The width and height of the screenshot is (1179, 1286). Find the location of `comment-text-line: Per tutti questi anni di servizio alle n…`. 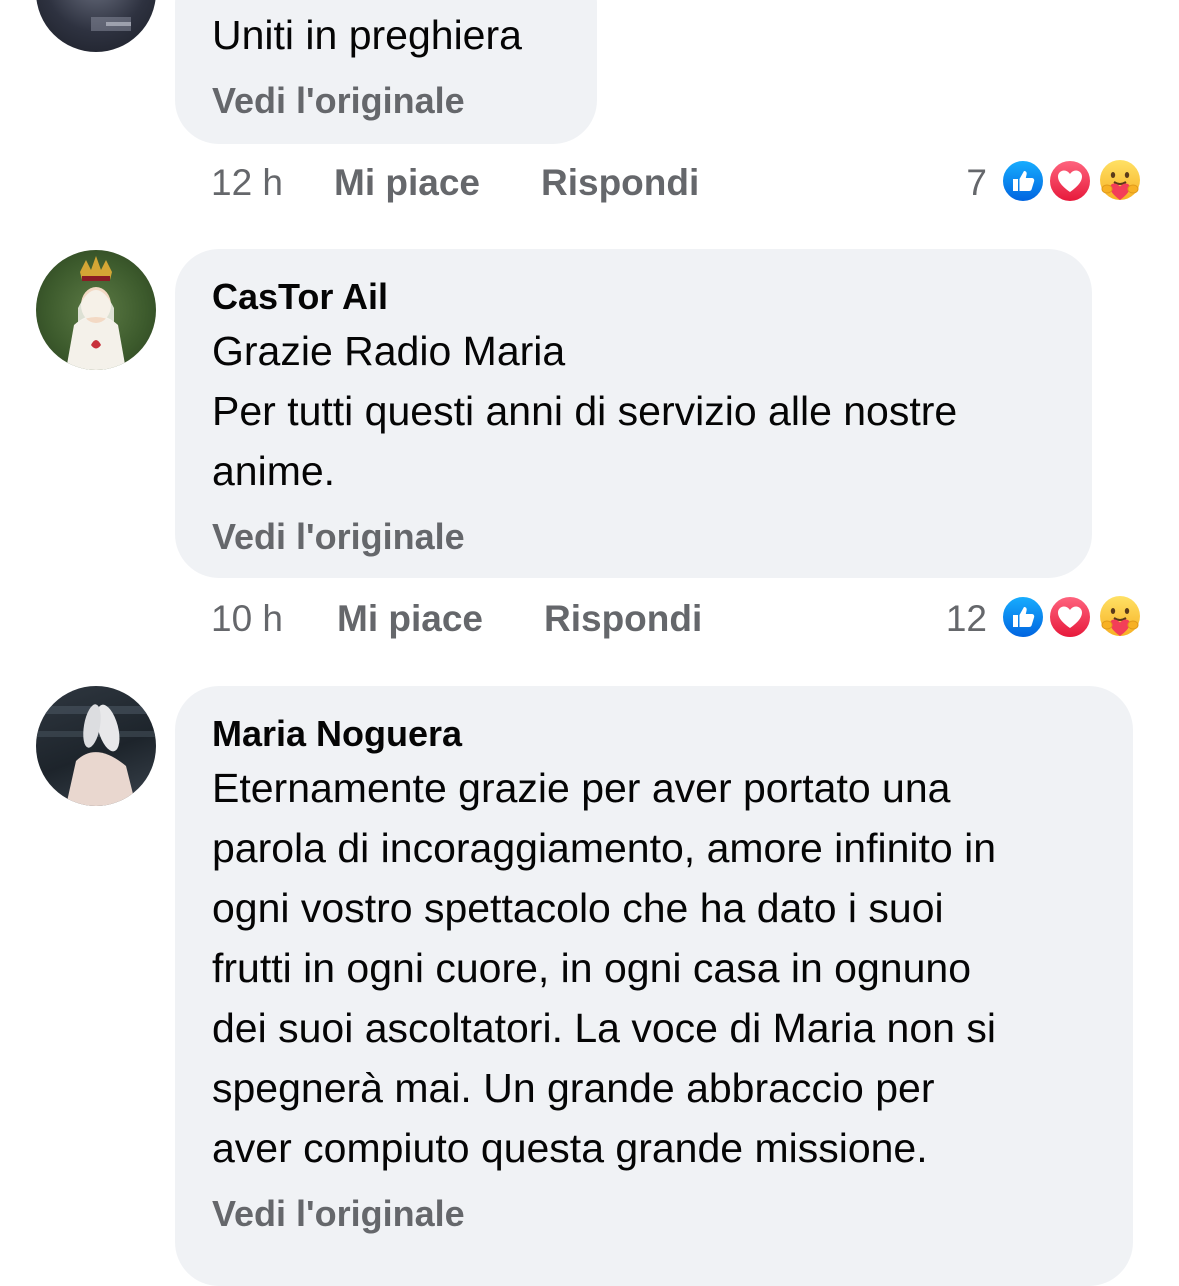

comment-text-line: Per tutti questi anni di servizio alle n… is located at coordinates (585, 411).